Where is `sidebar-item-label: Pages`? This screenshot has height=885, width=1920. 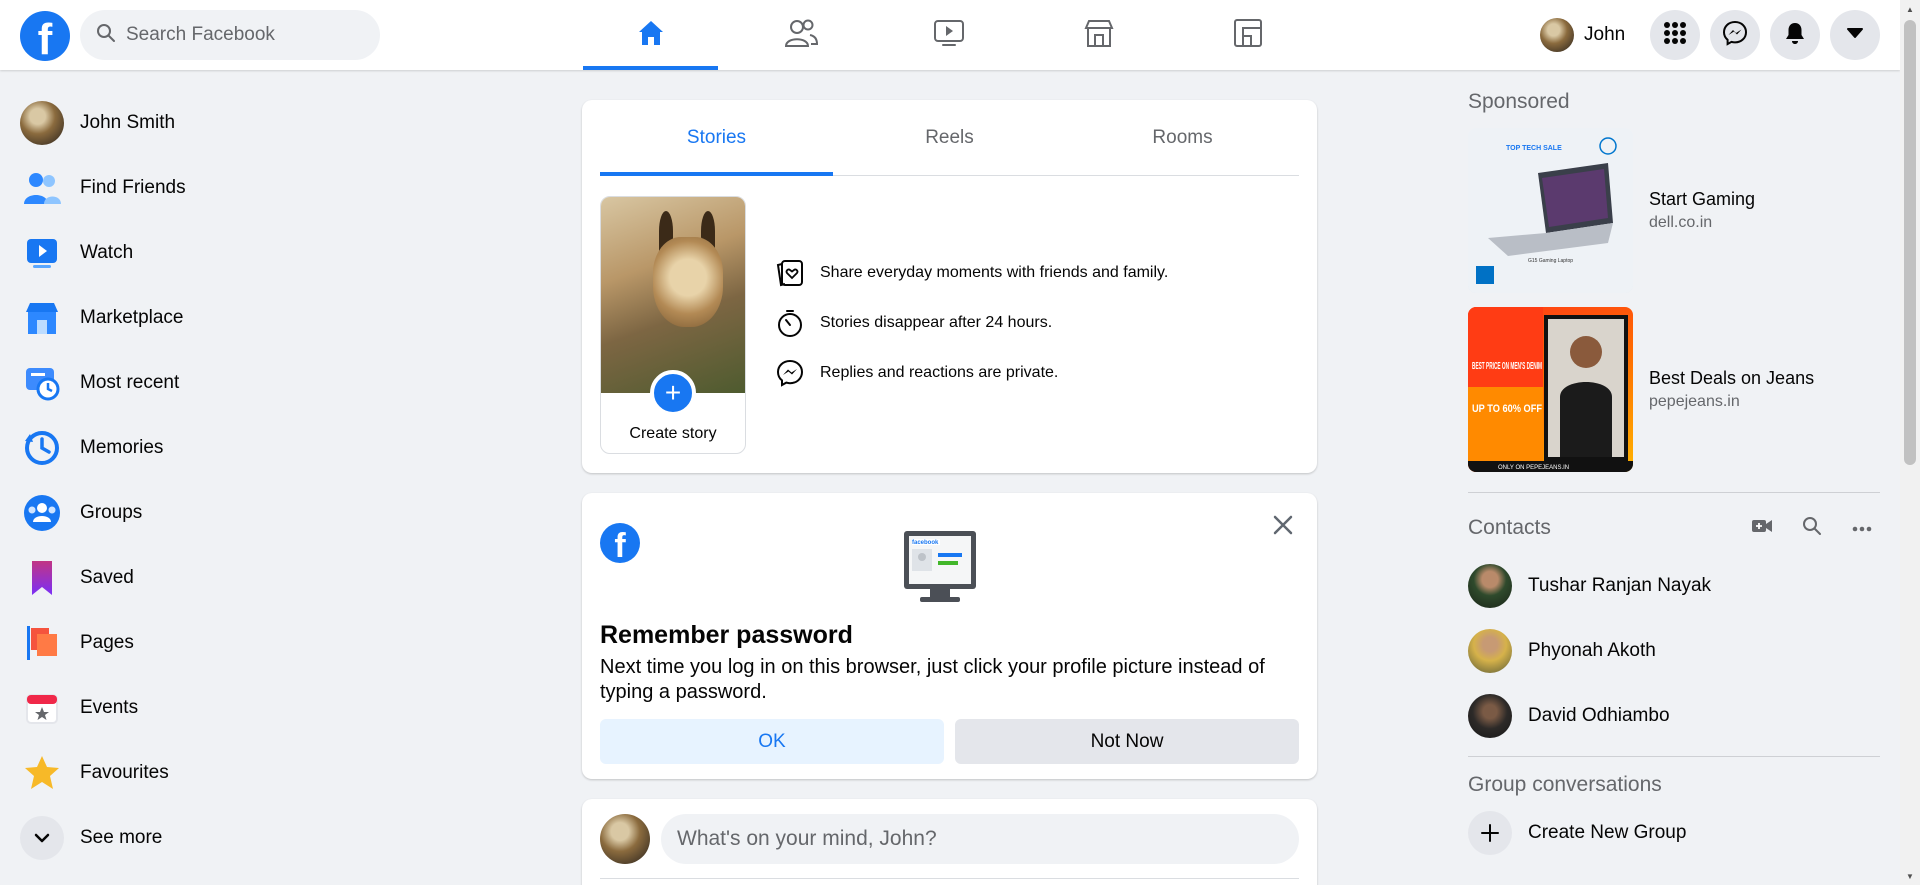
sidebar-item-label: Pages is located at coordinates (107, 642).